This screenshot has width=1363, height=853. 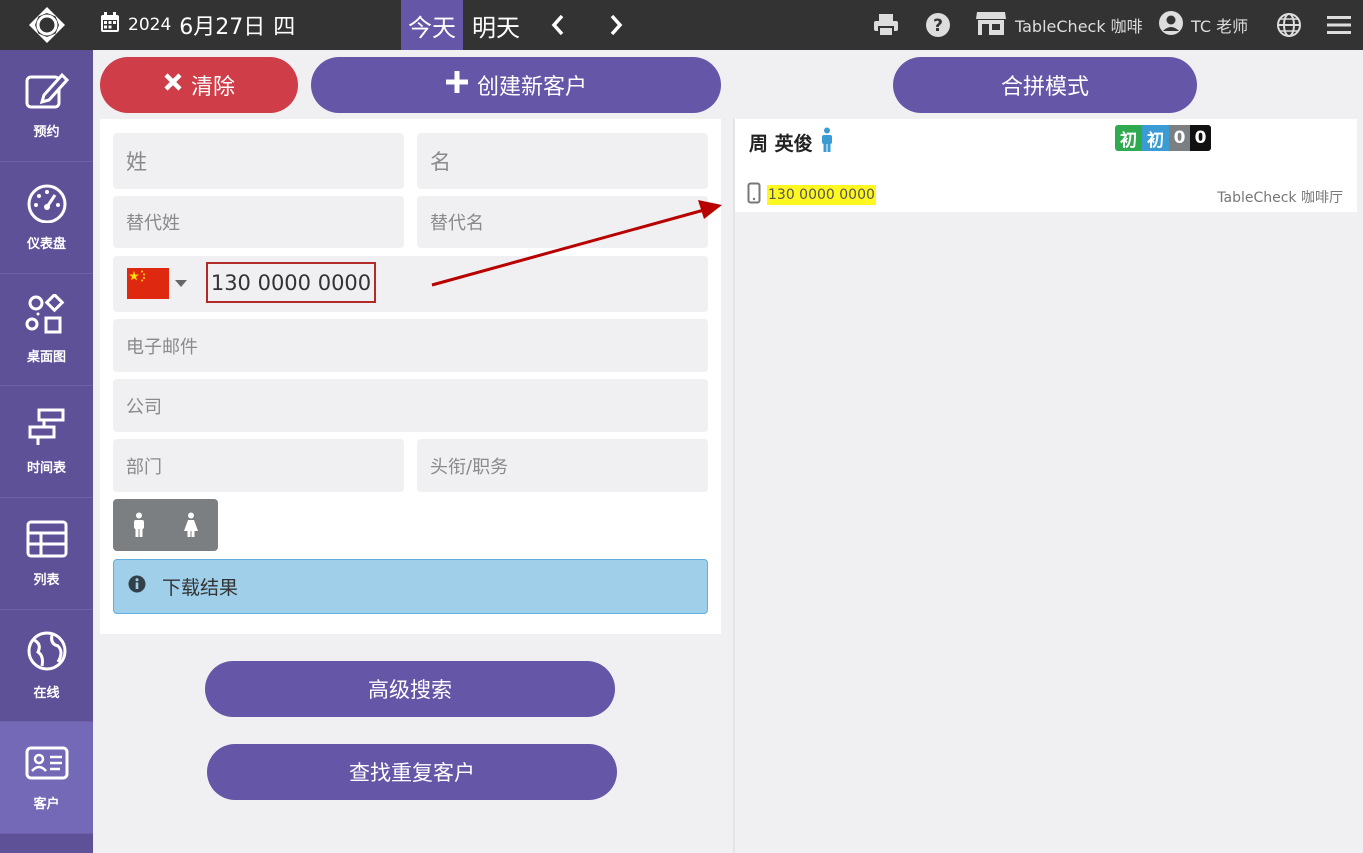 What do you see at coordinates (291, 282) in the screenshot?
I see `phone-input: 130 0000 0000` at bounding box center [291, 282].